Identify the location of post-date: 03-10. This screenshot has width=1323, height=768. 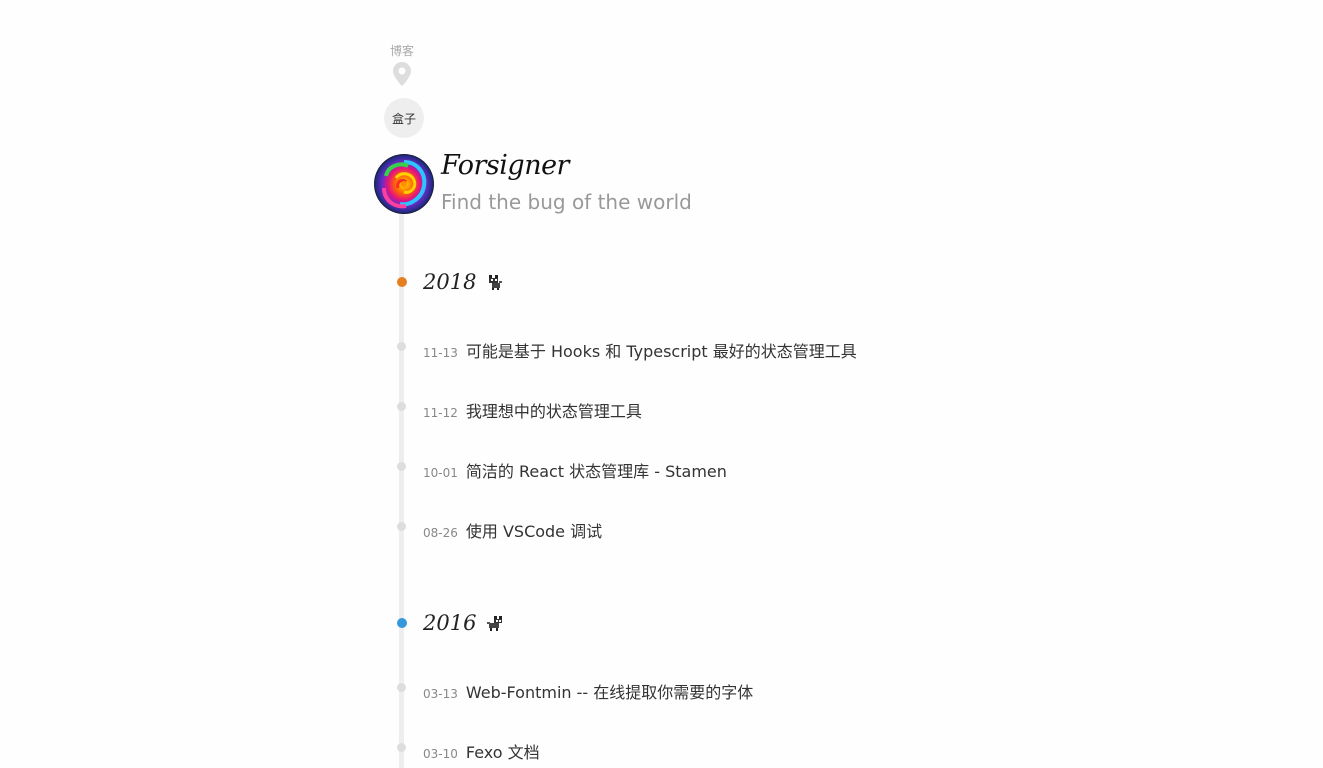
(440, 754).